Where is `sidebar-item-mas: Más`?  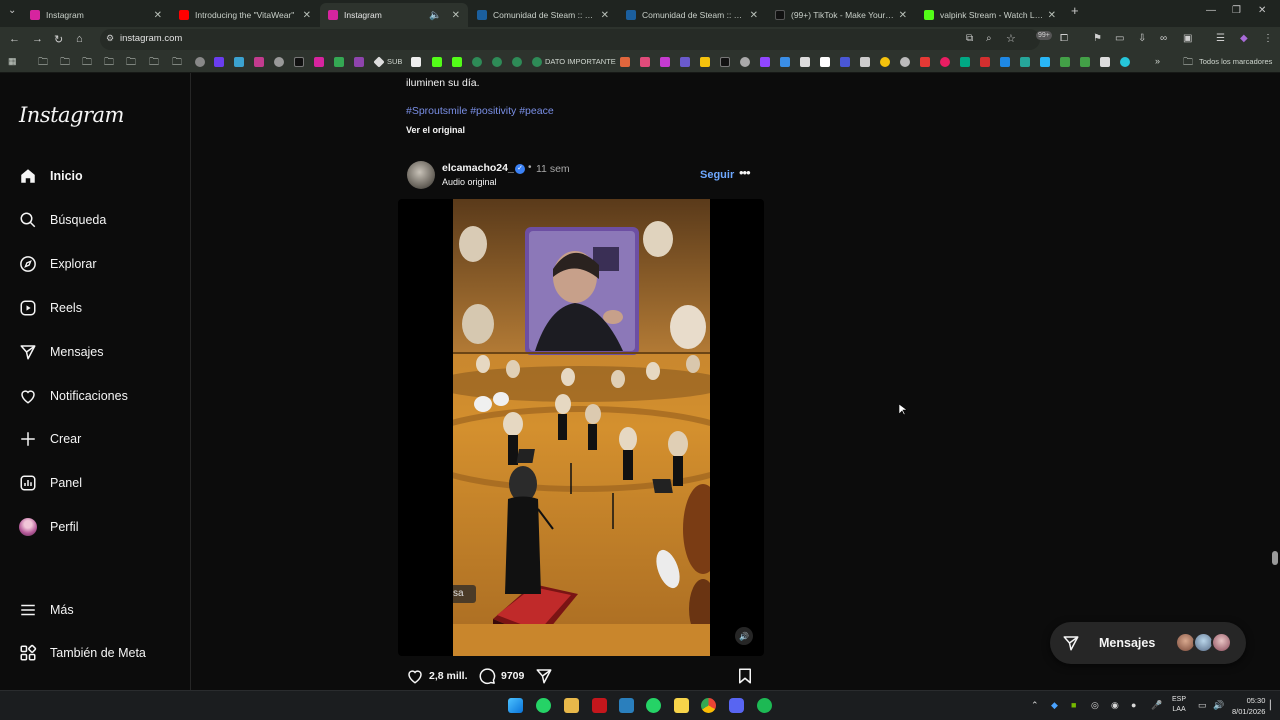 sidebar-item-mas: Más is located at coordinates (46, 610).